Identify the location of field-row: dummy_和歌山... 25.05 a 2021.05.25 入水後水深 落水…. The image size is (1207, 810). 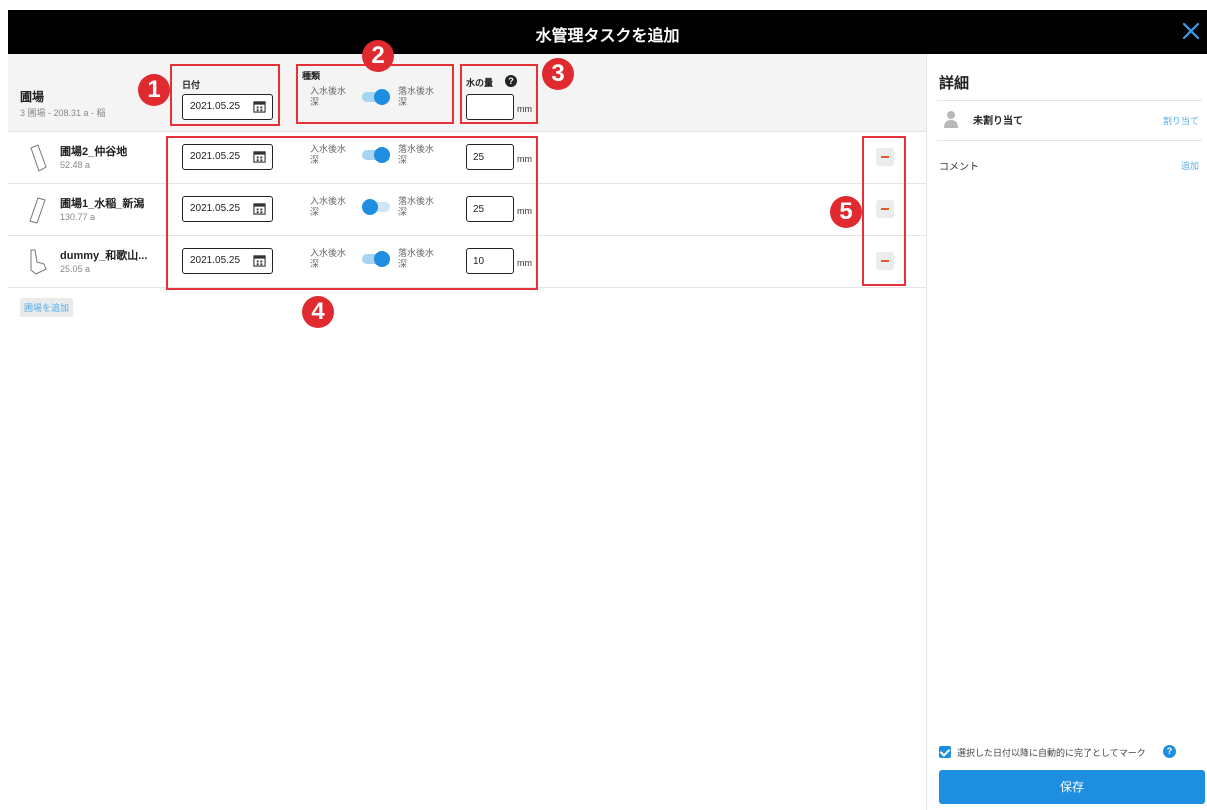
(467, 262).